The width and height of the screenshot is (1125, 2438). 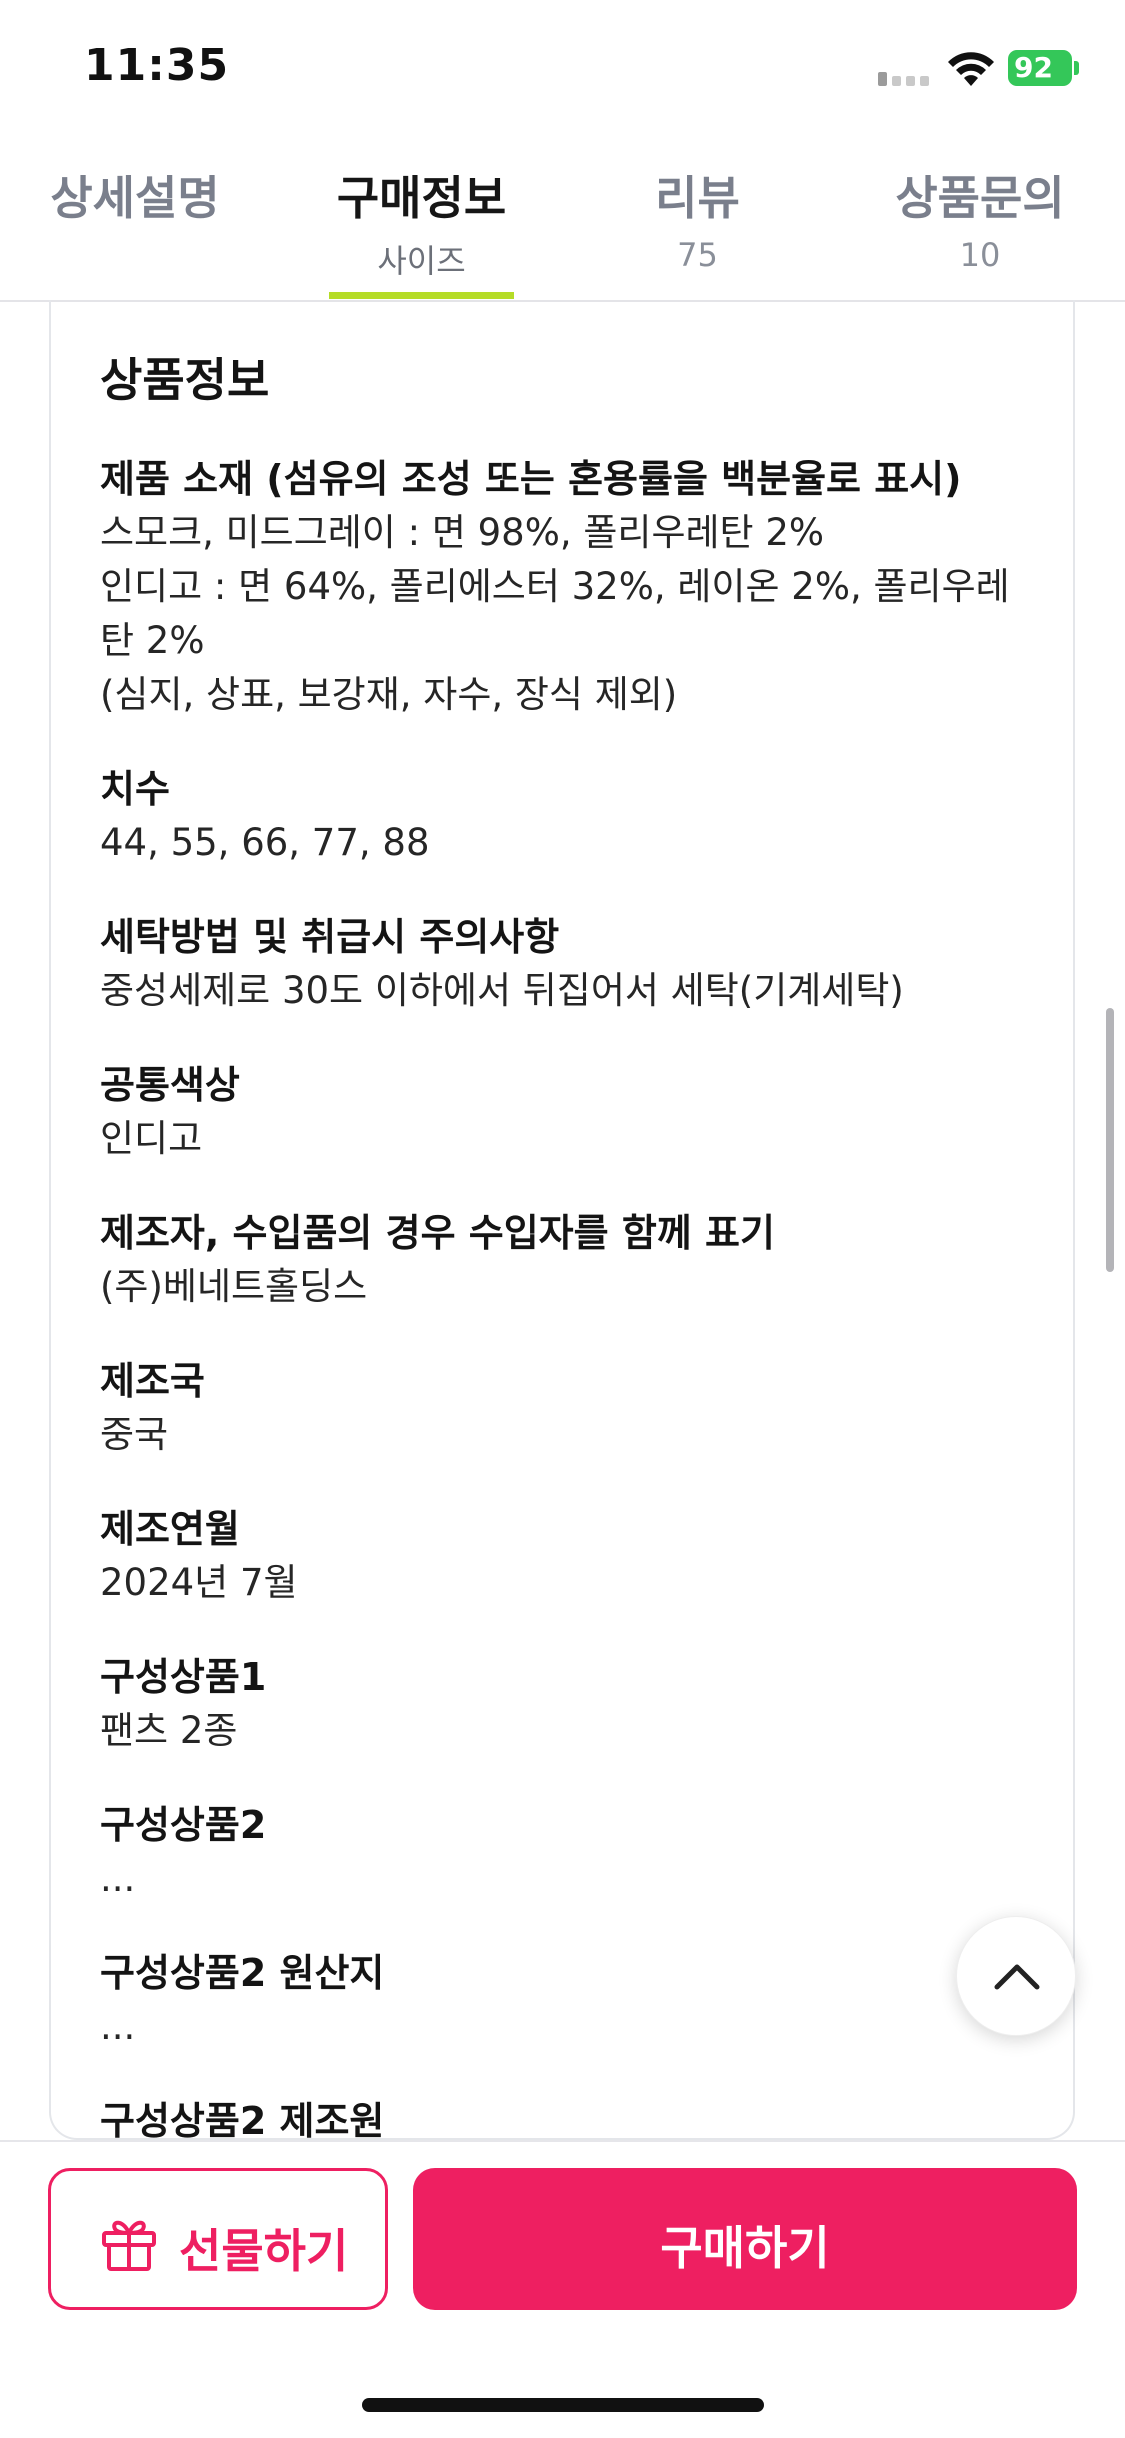 I want to click on info-item-date: 제조연월 2024년 7월, so click(x=570, y=1556).